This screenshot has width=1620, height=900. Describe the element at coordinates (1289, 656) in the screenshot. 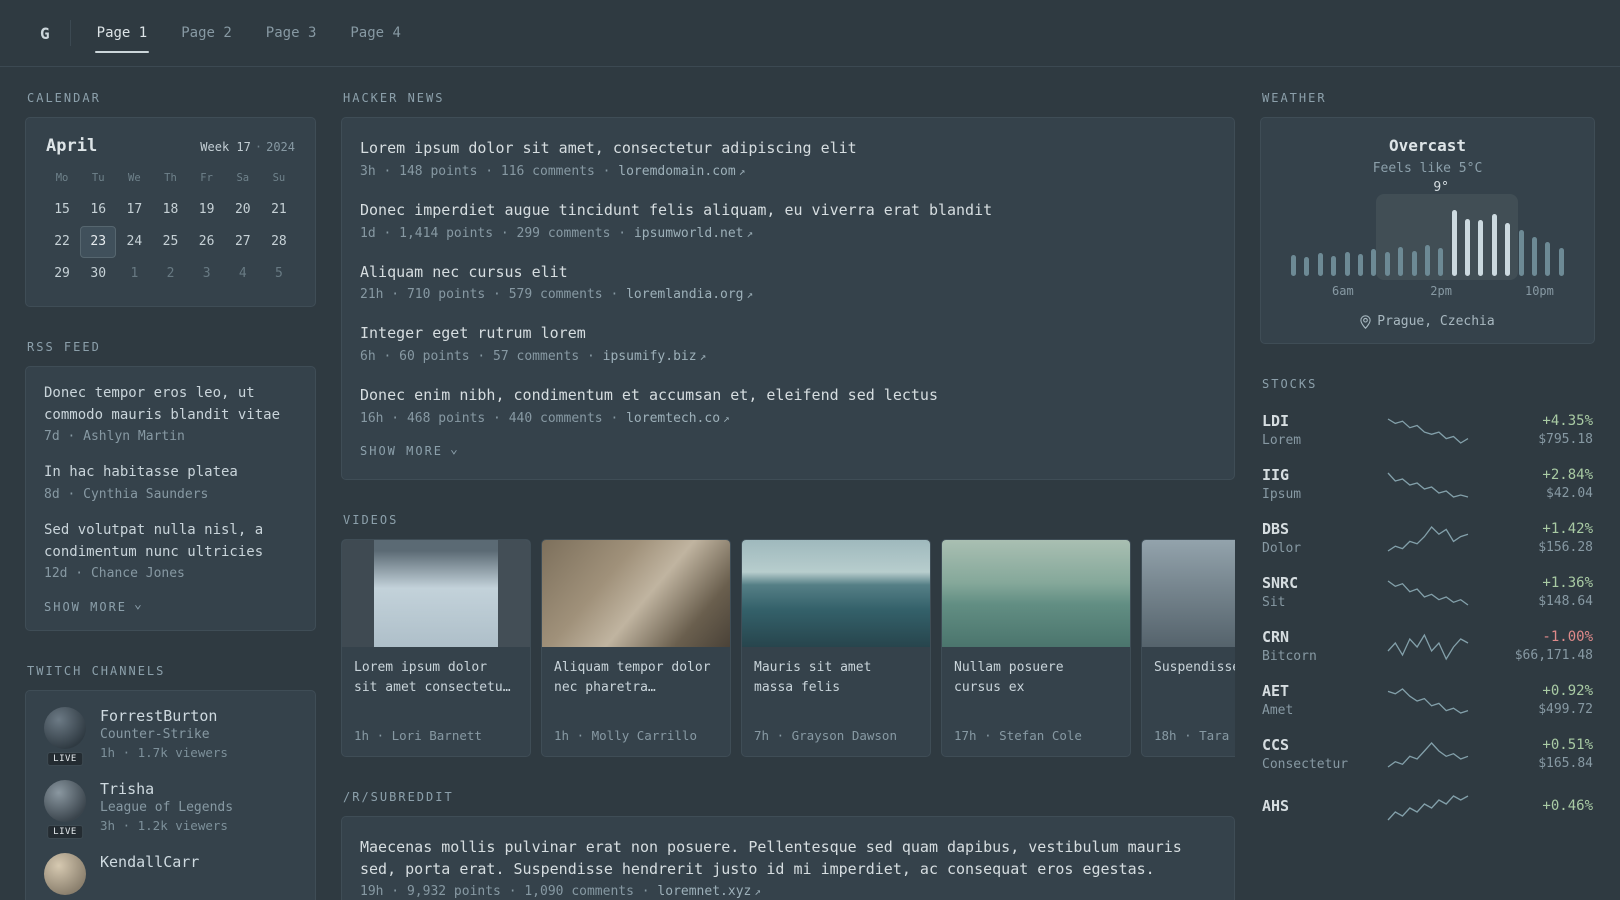

I see `stock-name: Bitcorn` at that location.